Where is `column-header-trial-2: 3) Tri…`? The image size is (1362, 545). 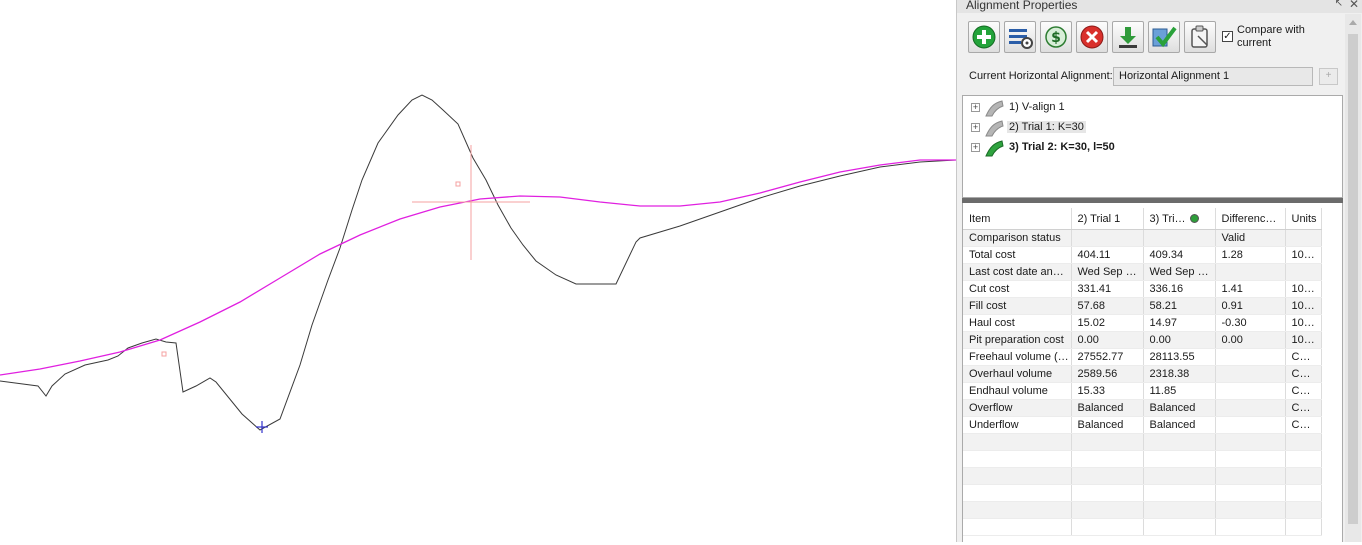 column-header-trial-2: 3) Tri… is located at coordinates (1179, 219).